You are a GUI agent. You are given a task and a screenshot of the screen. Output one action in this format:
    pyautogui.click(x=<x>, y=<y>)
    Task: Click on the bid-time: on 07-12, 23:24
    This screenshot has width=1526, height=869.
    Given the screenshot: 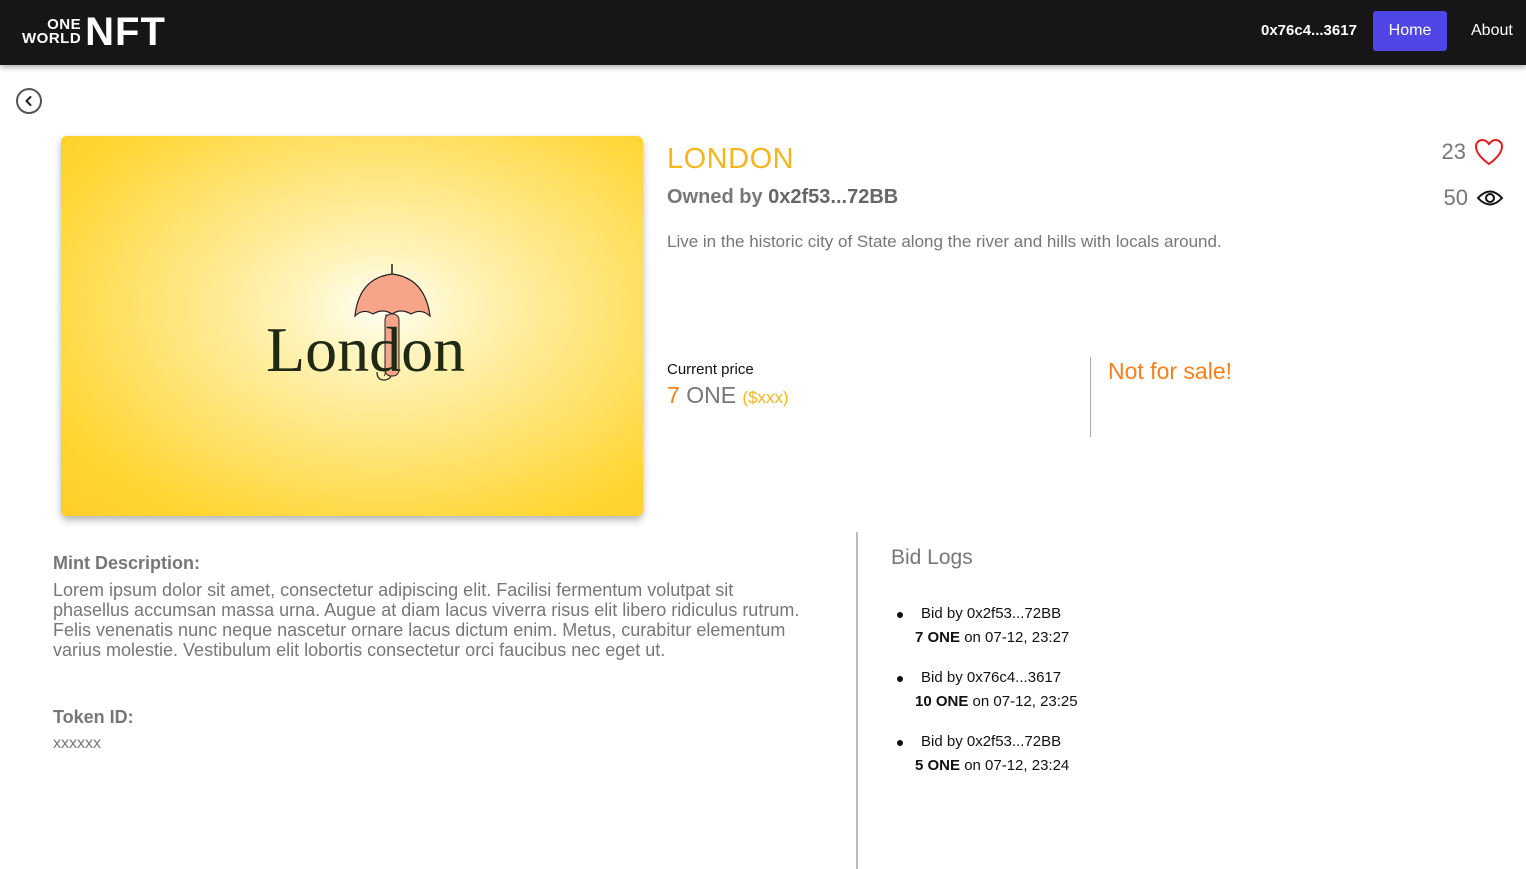 What is the action you would take?
    pyautogui.click(x=1017, y=765)
    